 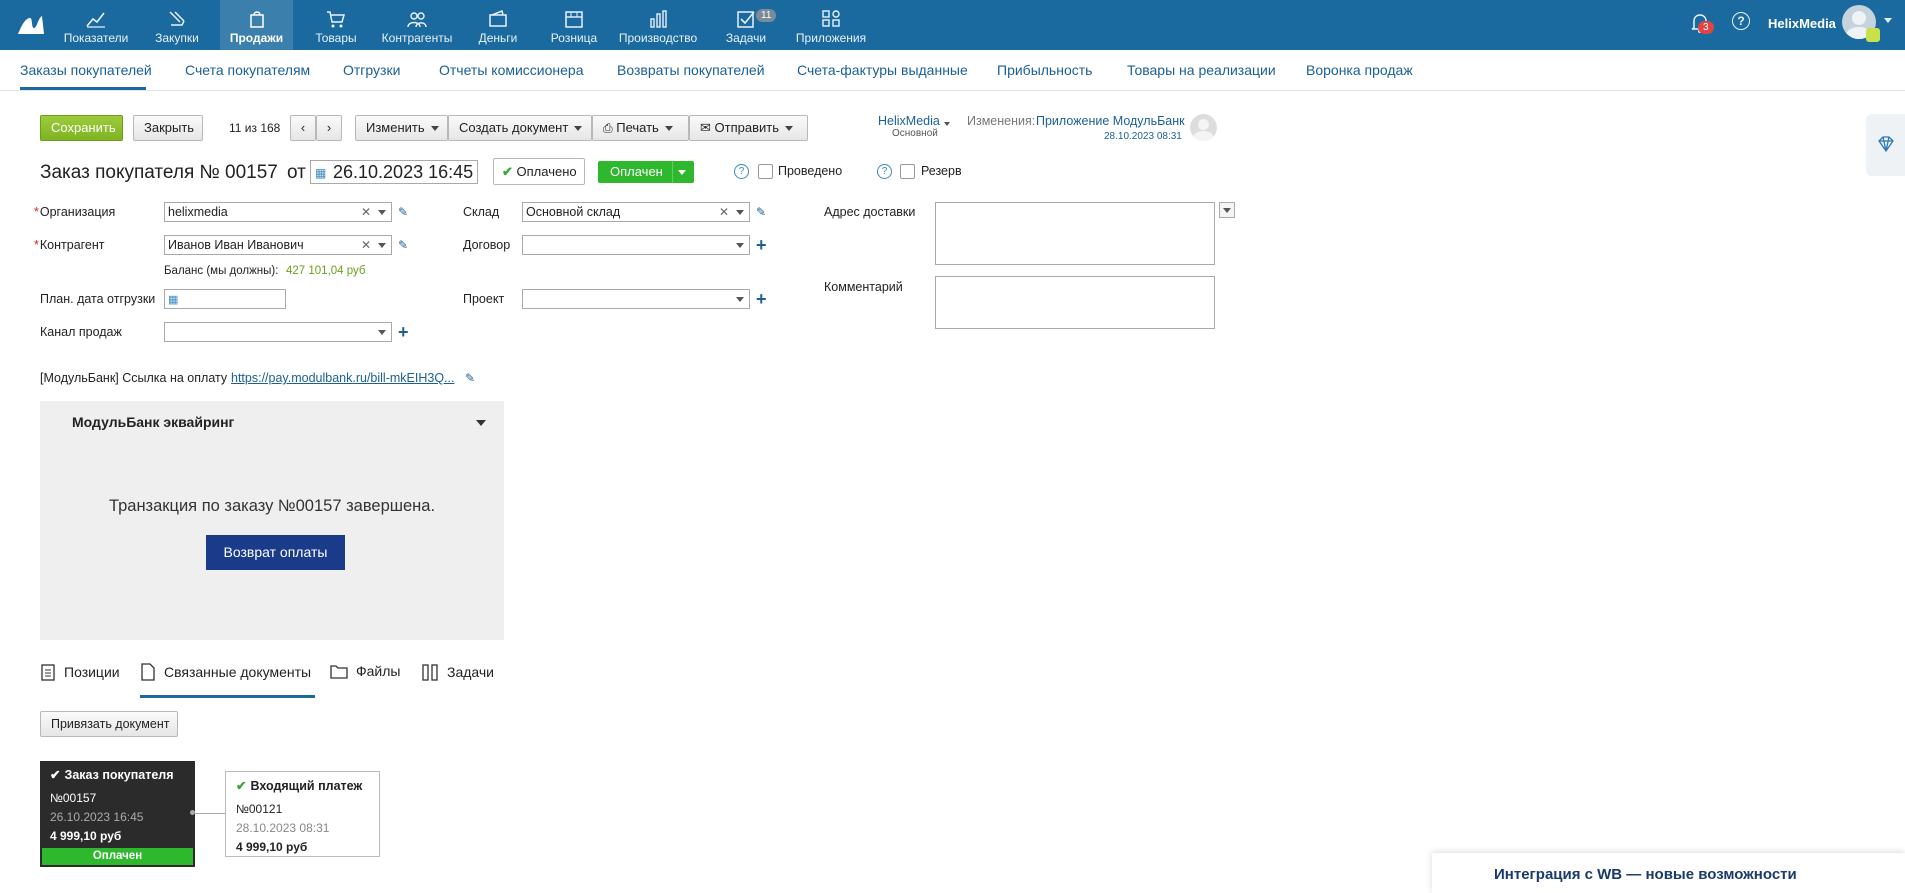 What do you see at coordinates (256, 25) in the screenshot?
I see `nav-sales: Продажи` at bounding box center [256, 25].